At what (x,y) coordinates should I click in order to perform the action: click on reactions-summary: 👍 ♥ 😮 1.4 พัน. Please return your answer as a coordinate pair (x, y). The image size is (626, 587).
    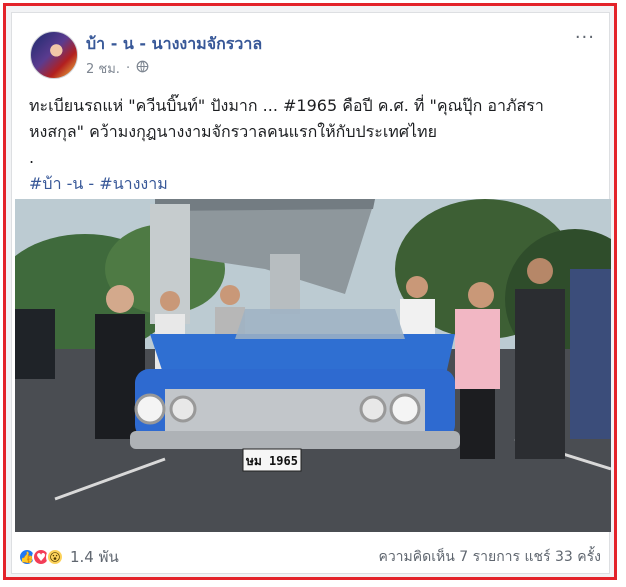
    Looking at the image, I should click on (68, 557).